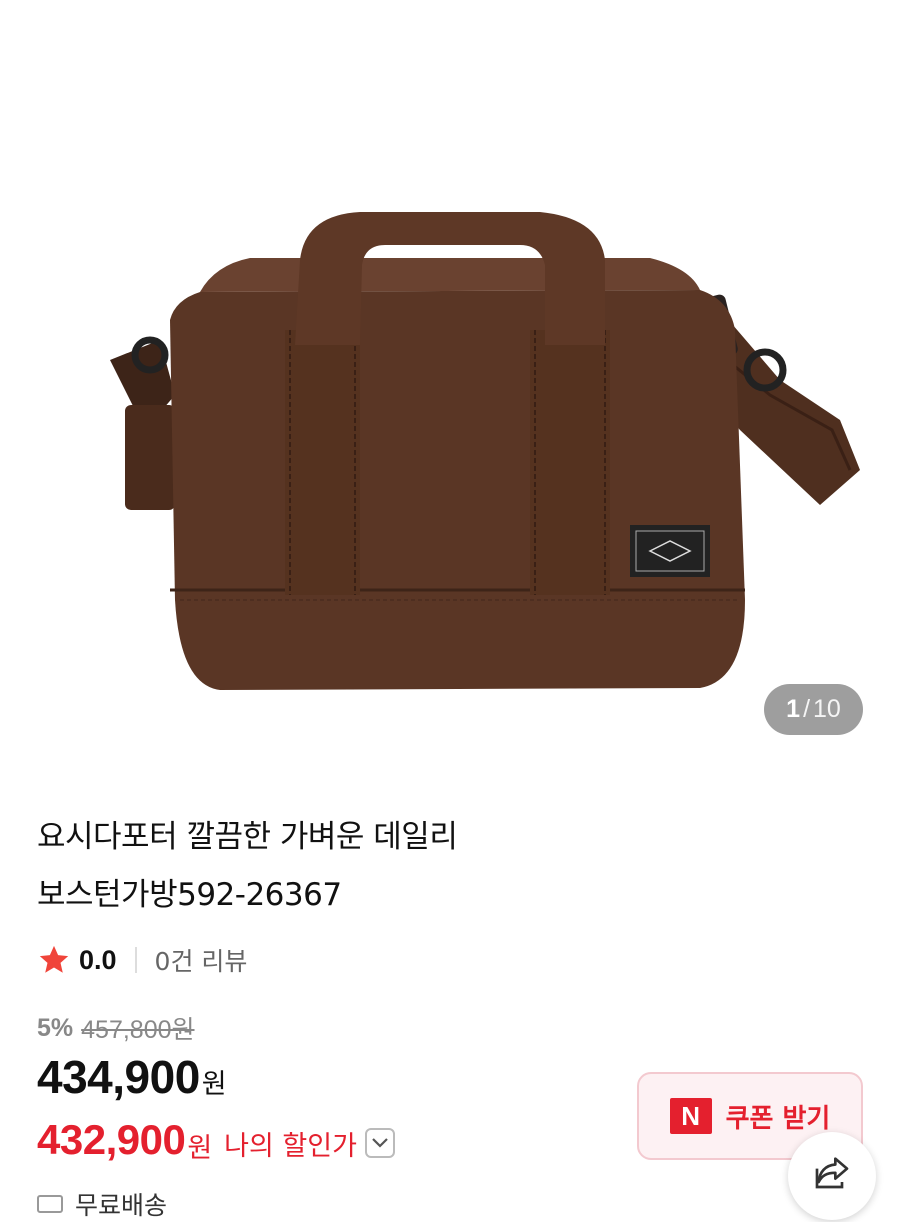 The image size is (900, 1222). What do you see at coordinates (111, 1139) in the screenshot?
I see `my-discount-price: 432,900` at bounding box center [111, 1139].